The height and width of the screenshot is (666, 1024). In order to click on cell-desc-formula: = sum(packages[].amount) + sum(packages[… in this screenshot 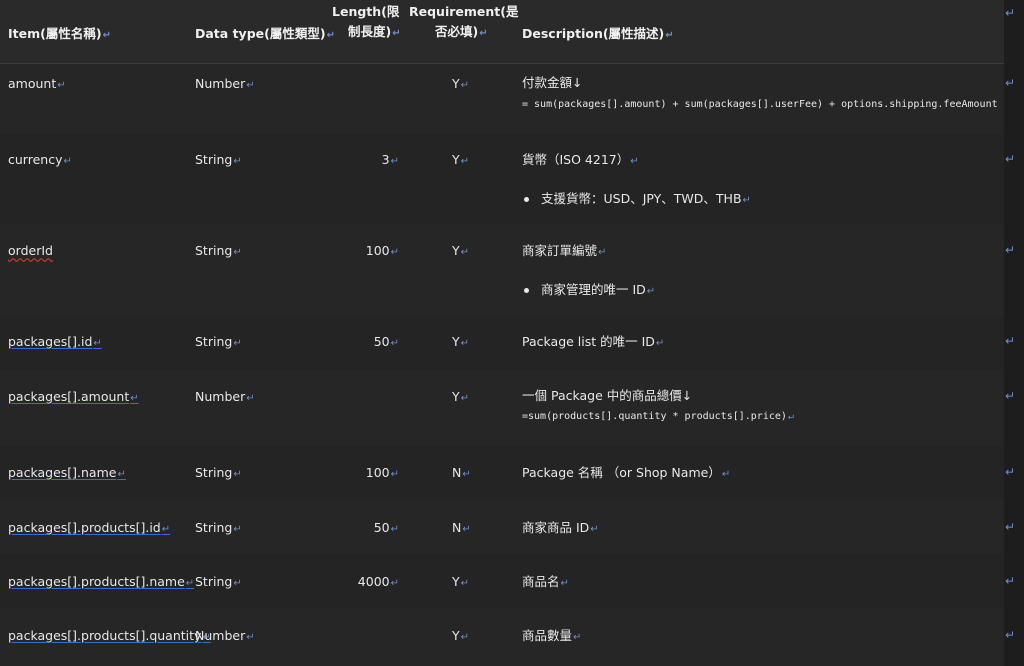, I will do `click(760, 104)`.